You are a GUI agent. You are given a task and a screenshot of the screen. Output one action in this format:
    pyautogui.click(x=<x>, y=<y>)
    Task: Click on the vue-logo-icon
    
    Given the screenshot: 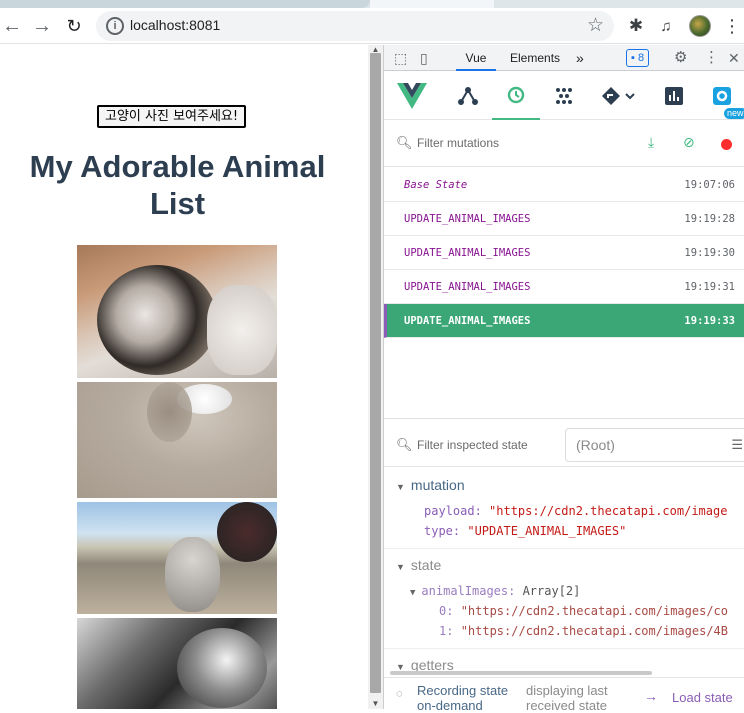 What is the action you would take?
    pyautogui.click(x=412, y=96)
    